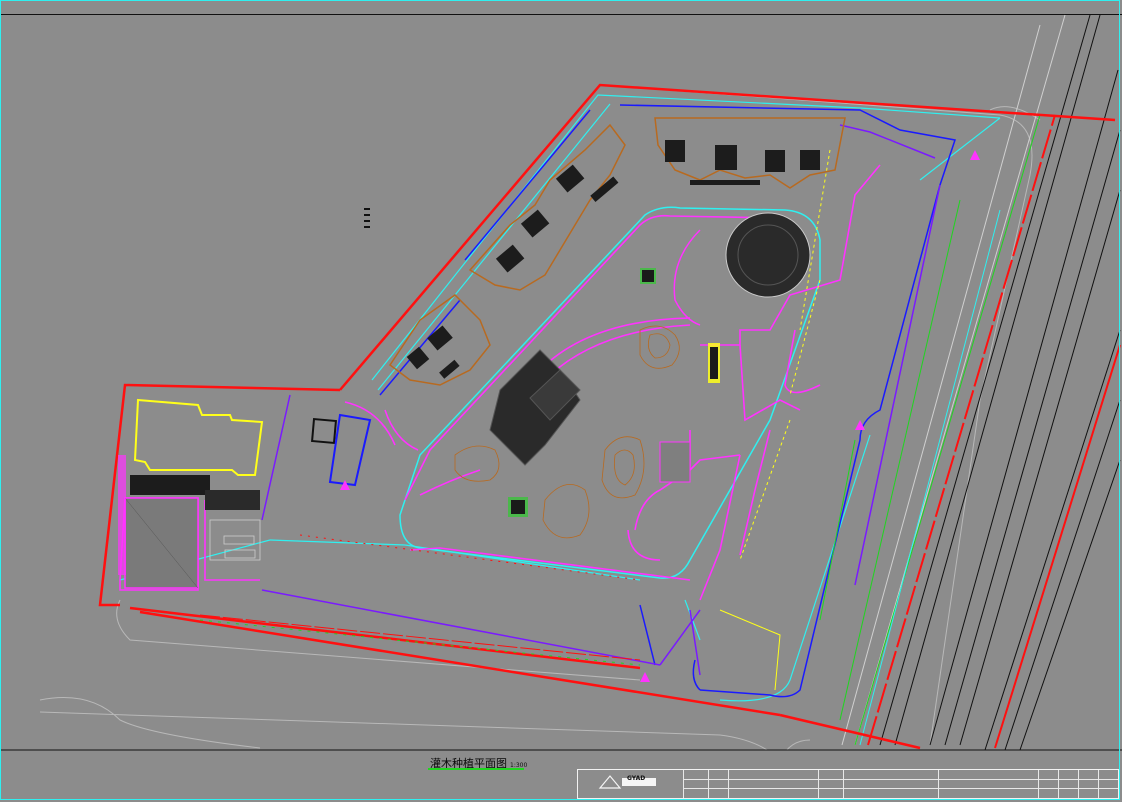 This screenshot has height=802, width=1122. Describe the element at coordinates (535, 407) in the screenshot. I see `central-paving` at that location.